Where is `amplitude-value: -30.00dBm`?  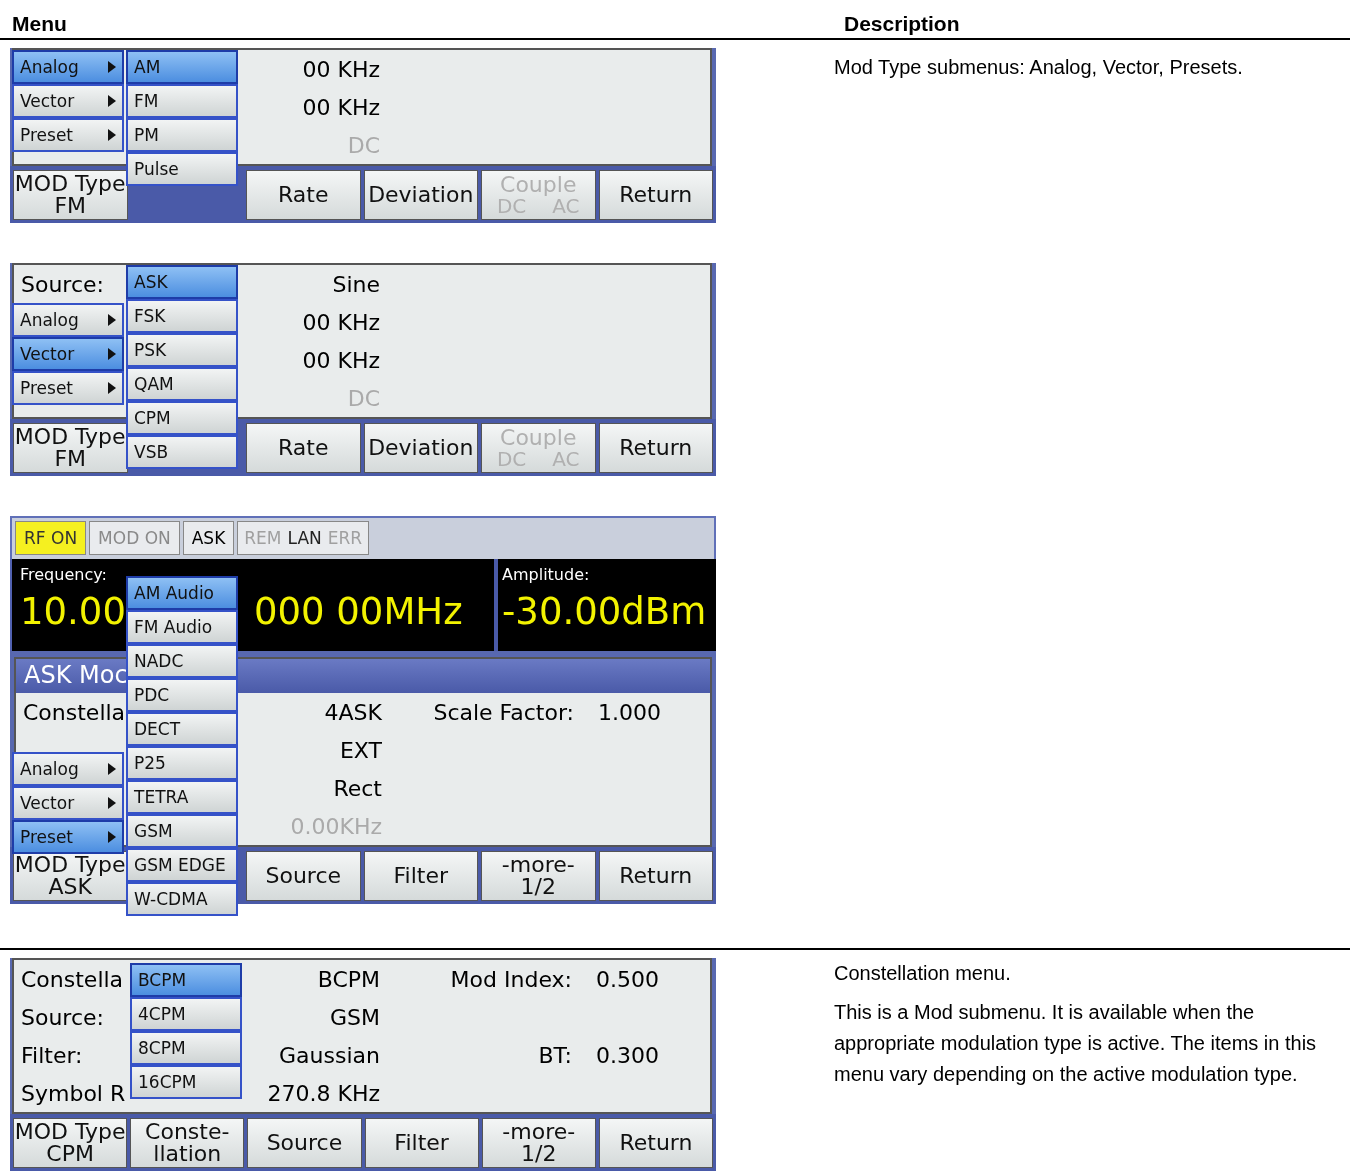 amplitude-value: -30.00dBm is located at coordinates (605, 611).